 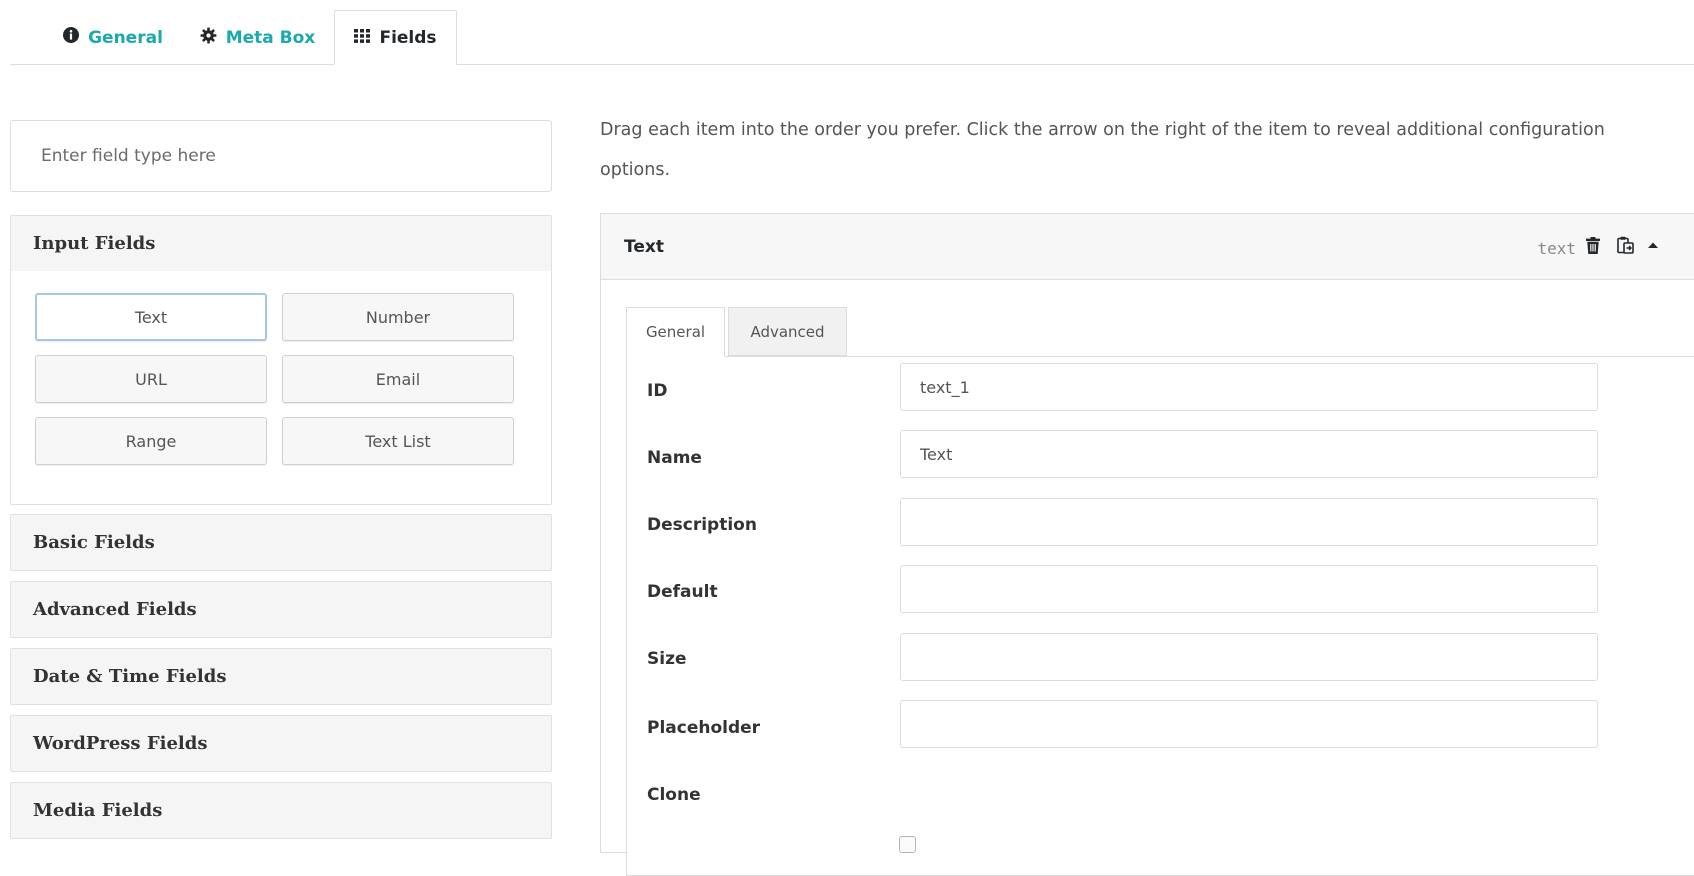 I want to click on tab-meta-box: Meta Box, so click(x=257, y=37).